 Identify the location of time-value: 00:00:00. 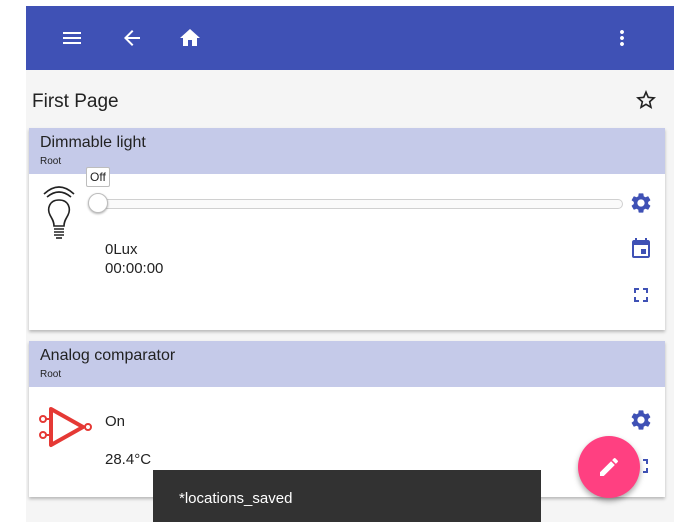
(134, 268).